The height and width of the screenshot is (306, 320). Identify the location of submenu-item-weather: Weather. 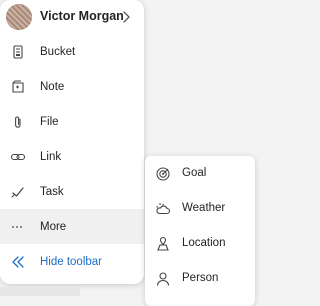
(200, 208).